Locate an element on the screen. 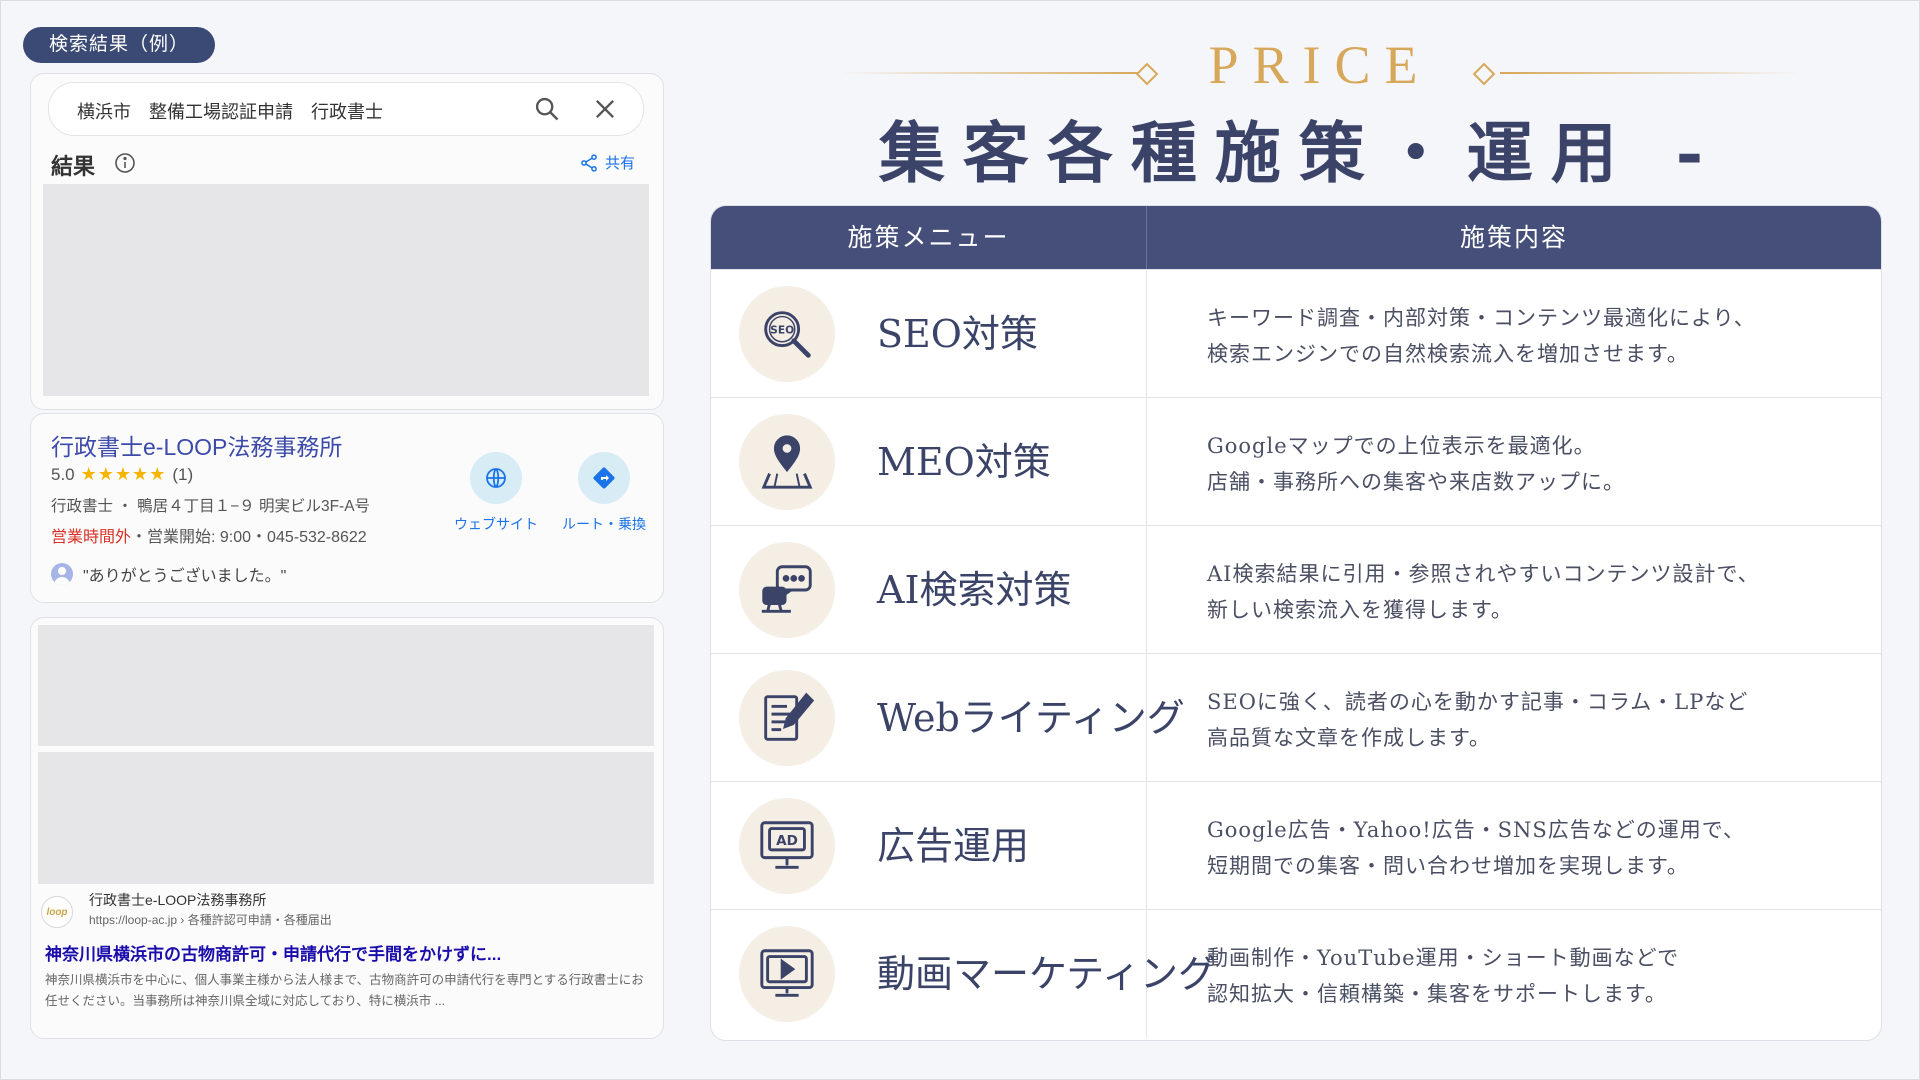 The height and width of the screenshot is (1080, 1920). close-icon is located at coordinates (605, 109).